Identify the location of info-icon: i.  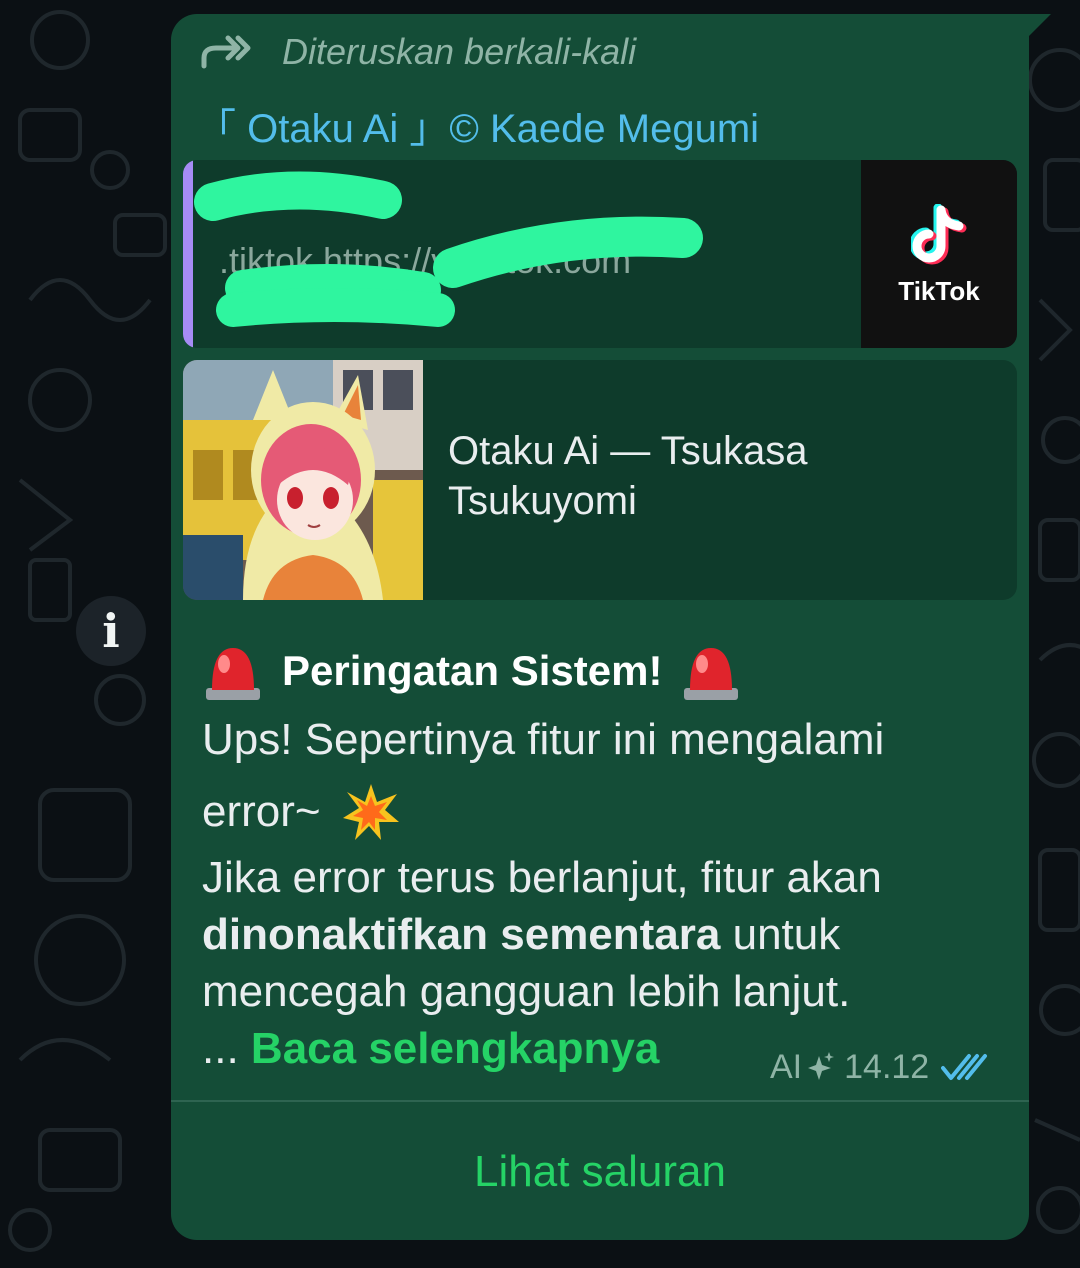
(111, 631).